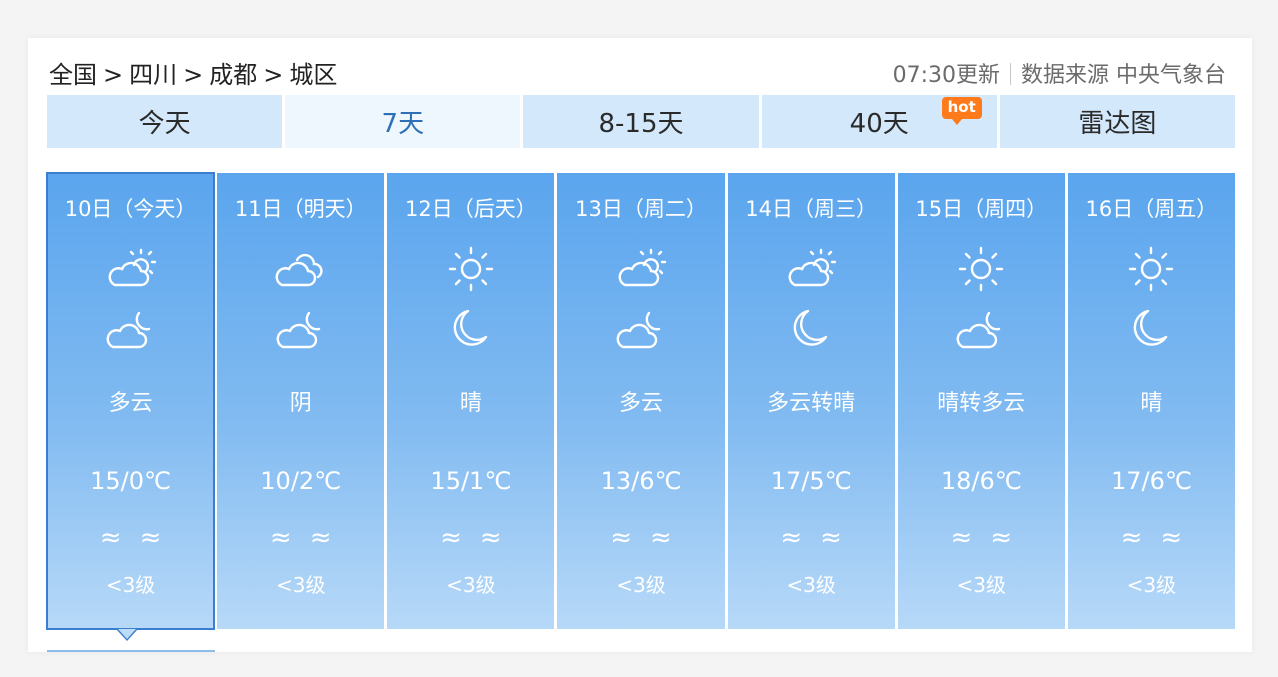 Image resolution: width=1278 pixels, height=677 pixels. I want to click on temperature-range: 13/6℃, so click(641, 481).